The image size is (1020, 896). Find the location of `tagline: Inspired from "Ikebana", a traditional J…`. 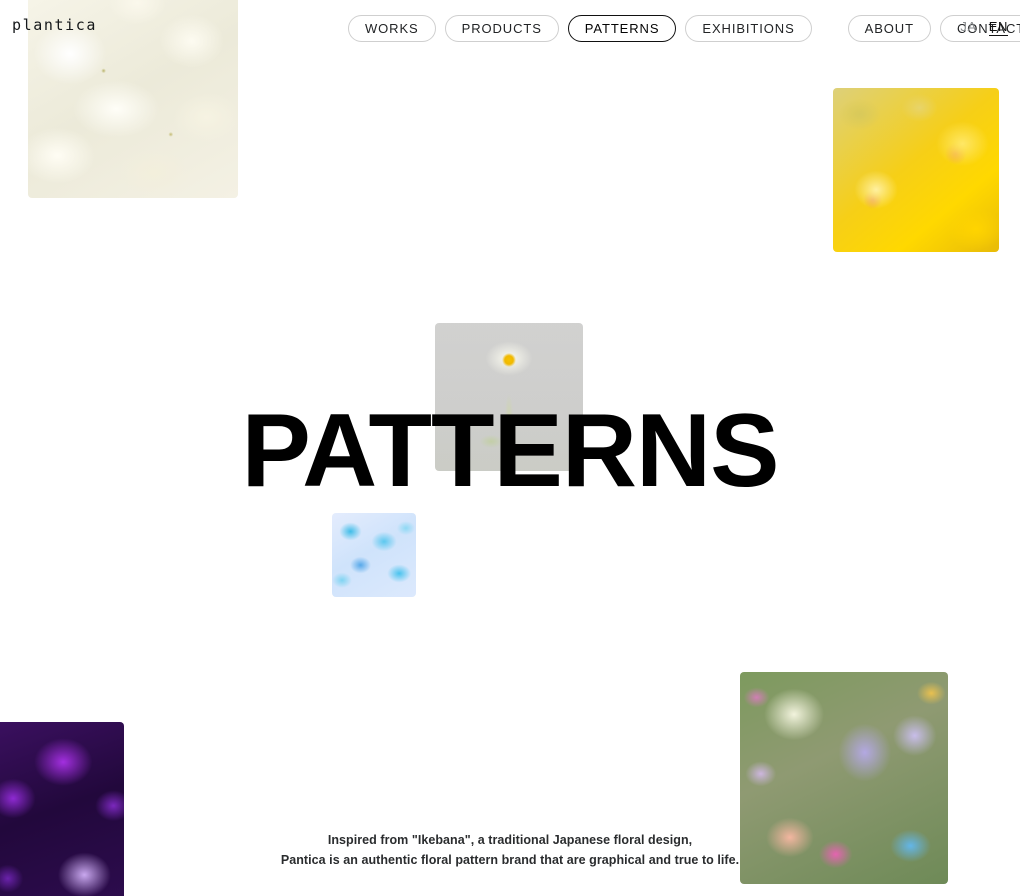

tagline: Inspired from "Ikebana", a traditional J… is located at coordinates (510, 850).